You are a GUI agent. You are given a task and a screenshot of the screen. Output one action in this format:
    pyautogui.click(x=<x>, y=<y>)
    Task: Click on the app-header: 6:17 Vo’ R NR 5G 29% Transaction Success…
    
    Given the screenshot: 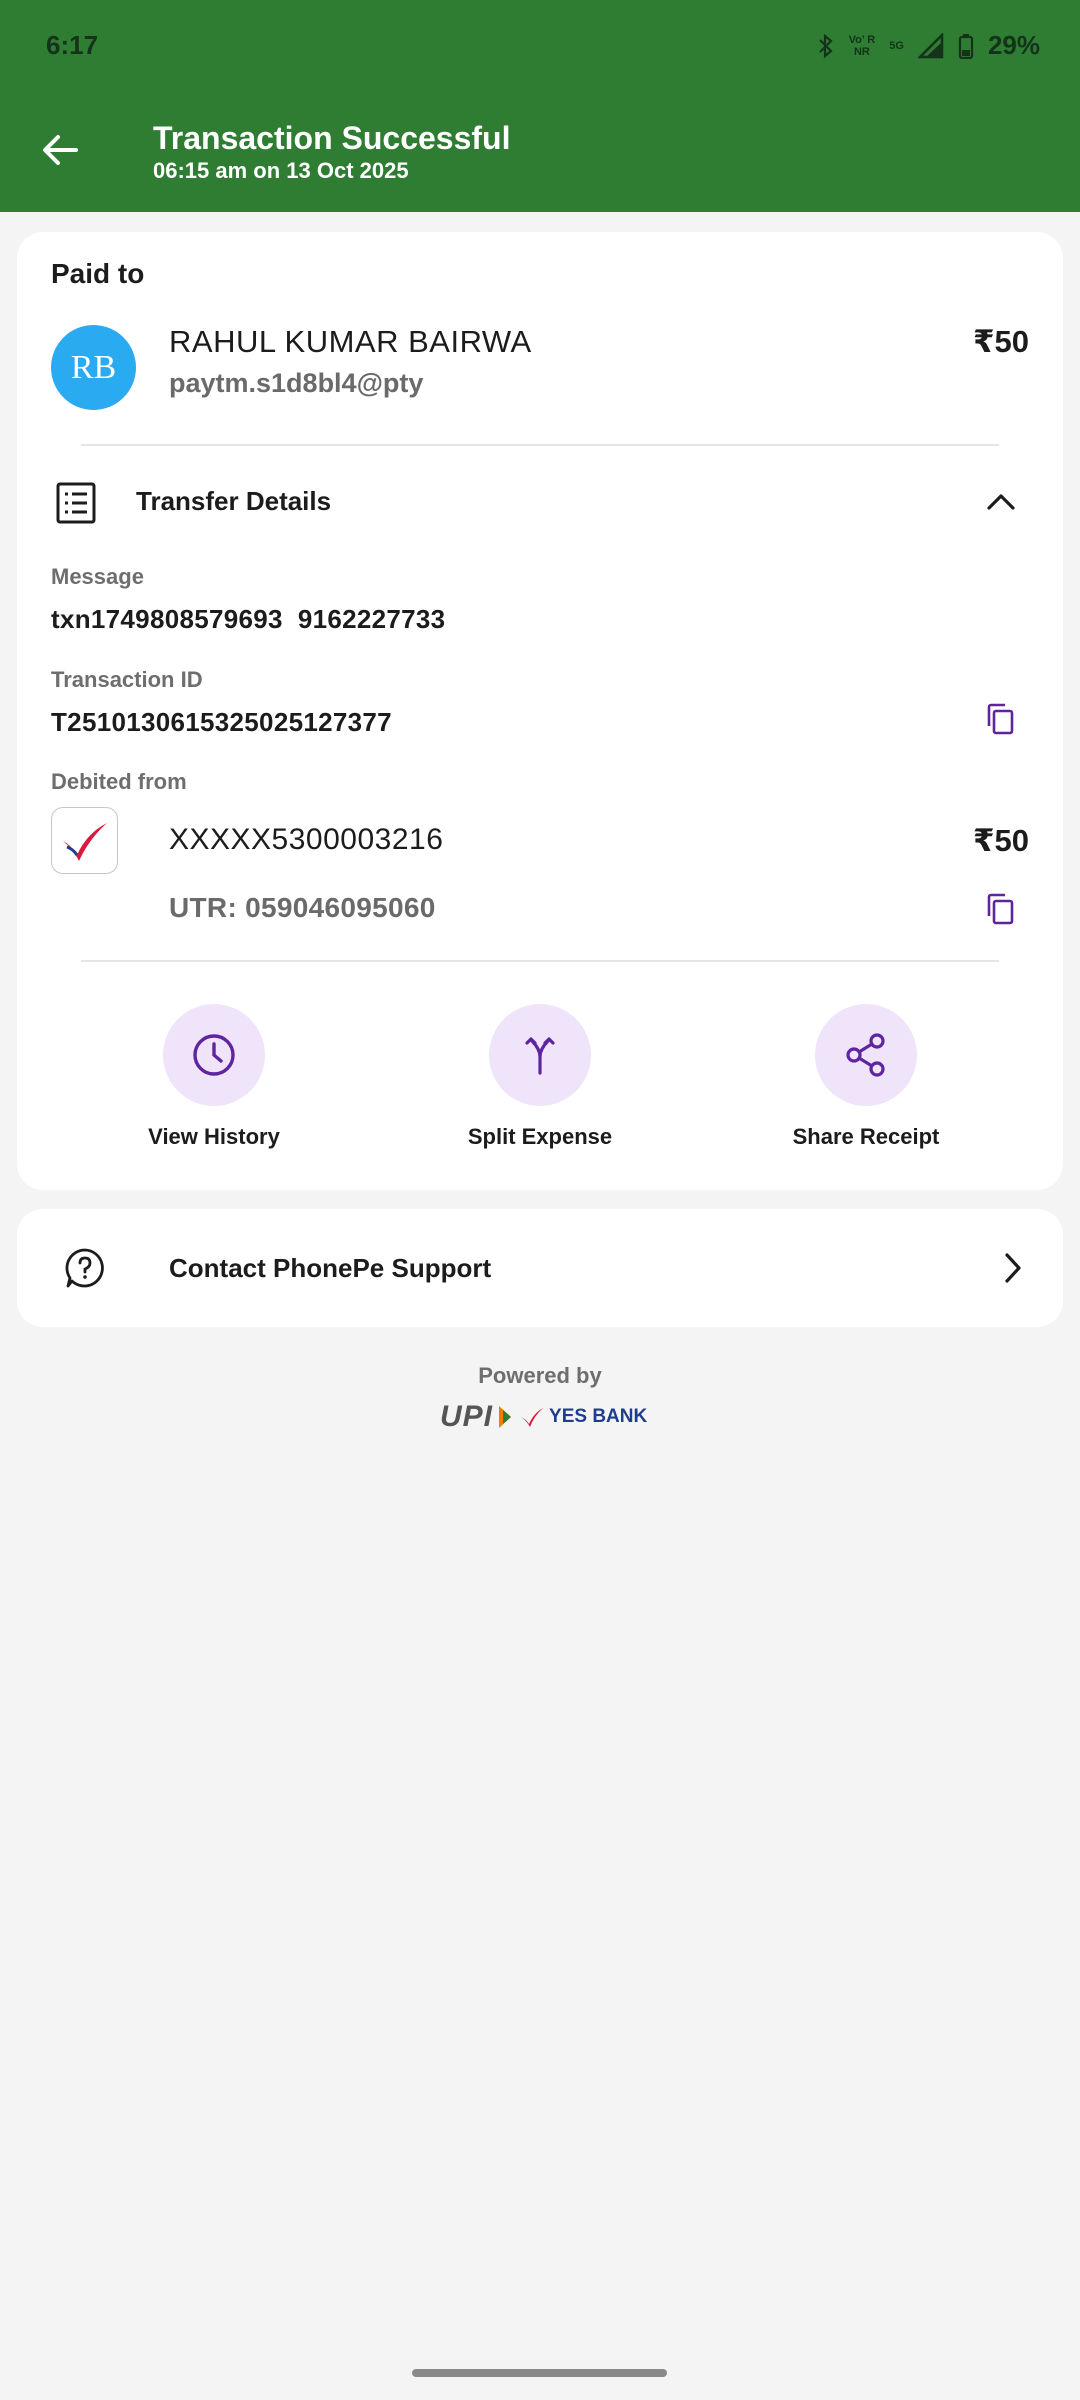 What is the action you would take?
    pyautogui.click(x=540, y=106)
    